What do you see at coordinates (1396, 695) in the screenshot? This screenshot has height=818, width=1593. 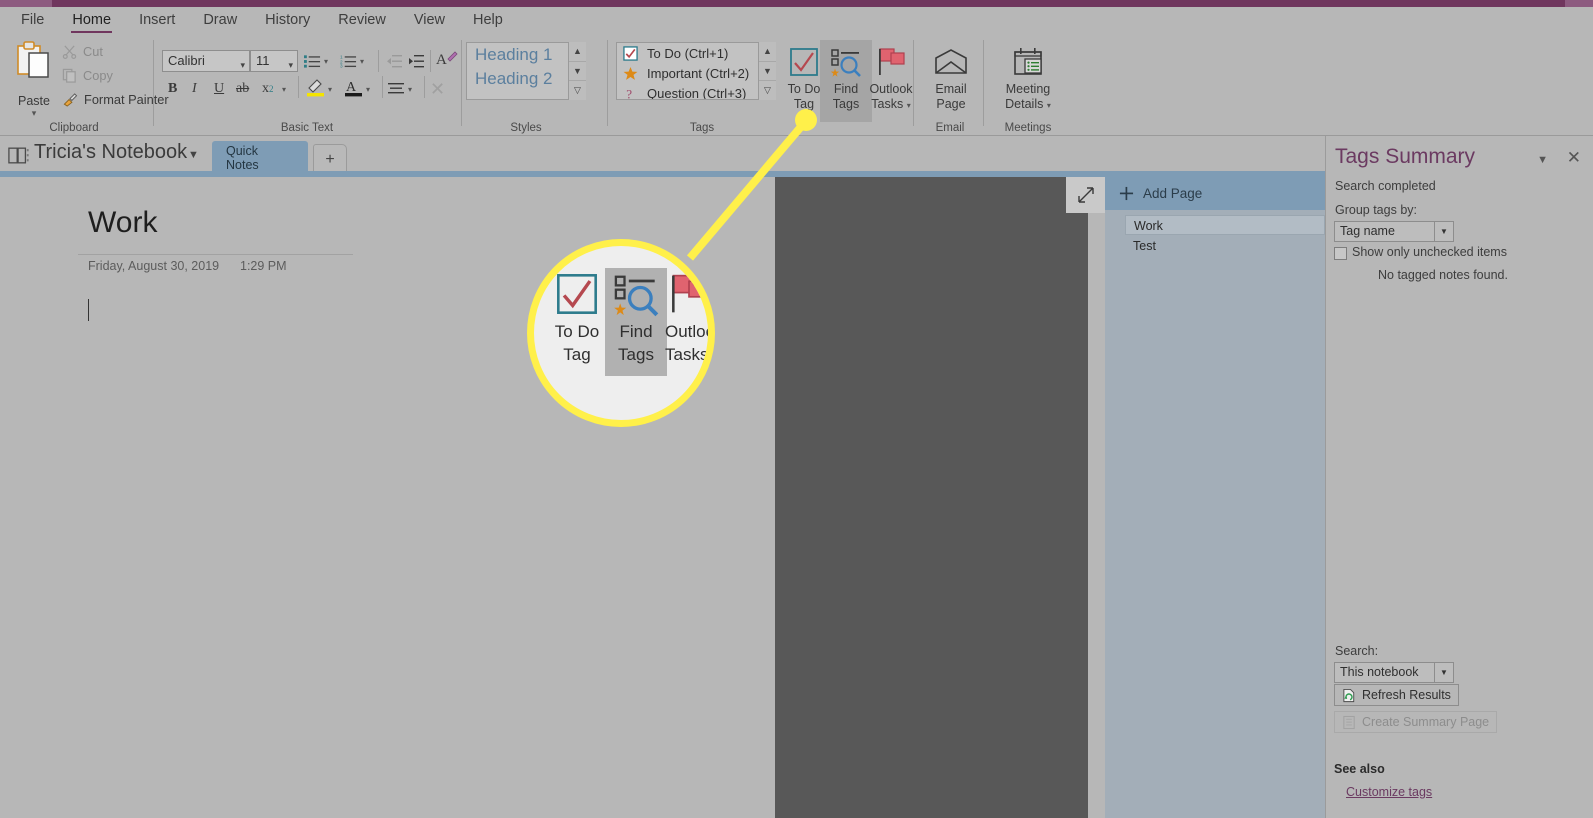 I see `refresh-results-button: Refresh Results` at bounding box center [1396, 695].